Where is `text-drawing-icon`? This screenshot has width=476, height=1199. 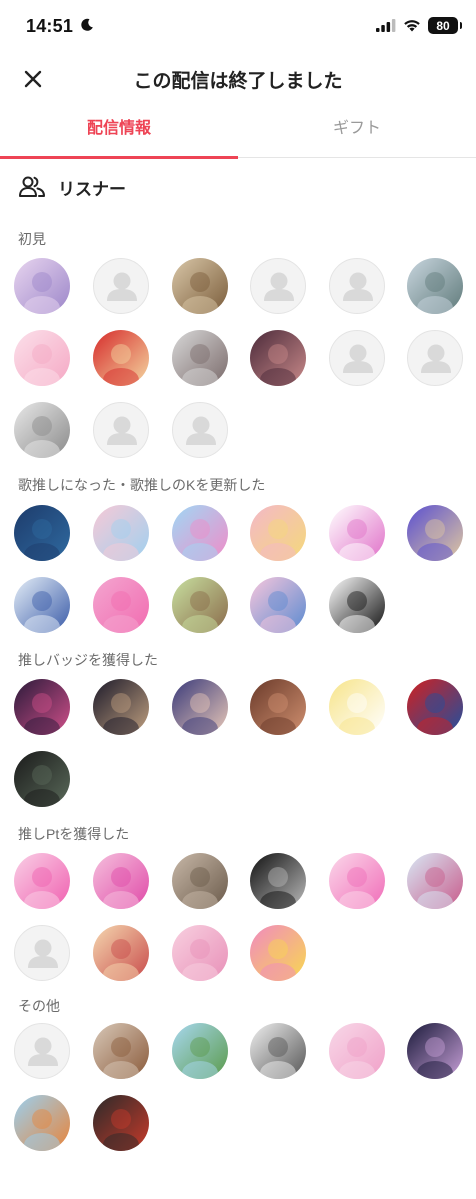 text-drawing-icon is located at coordinates (357, 605).